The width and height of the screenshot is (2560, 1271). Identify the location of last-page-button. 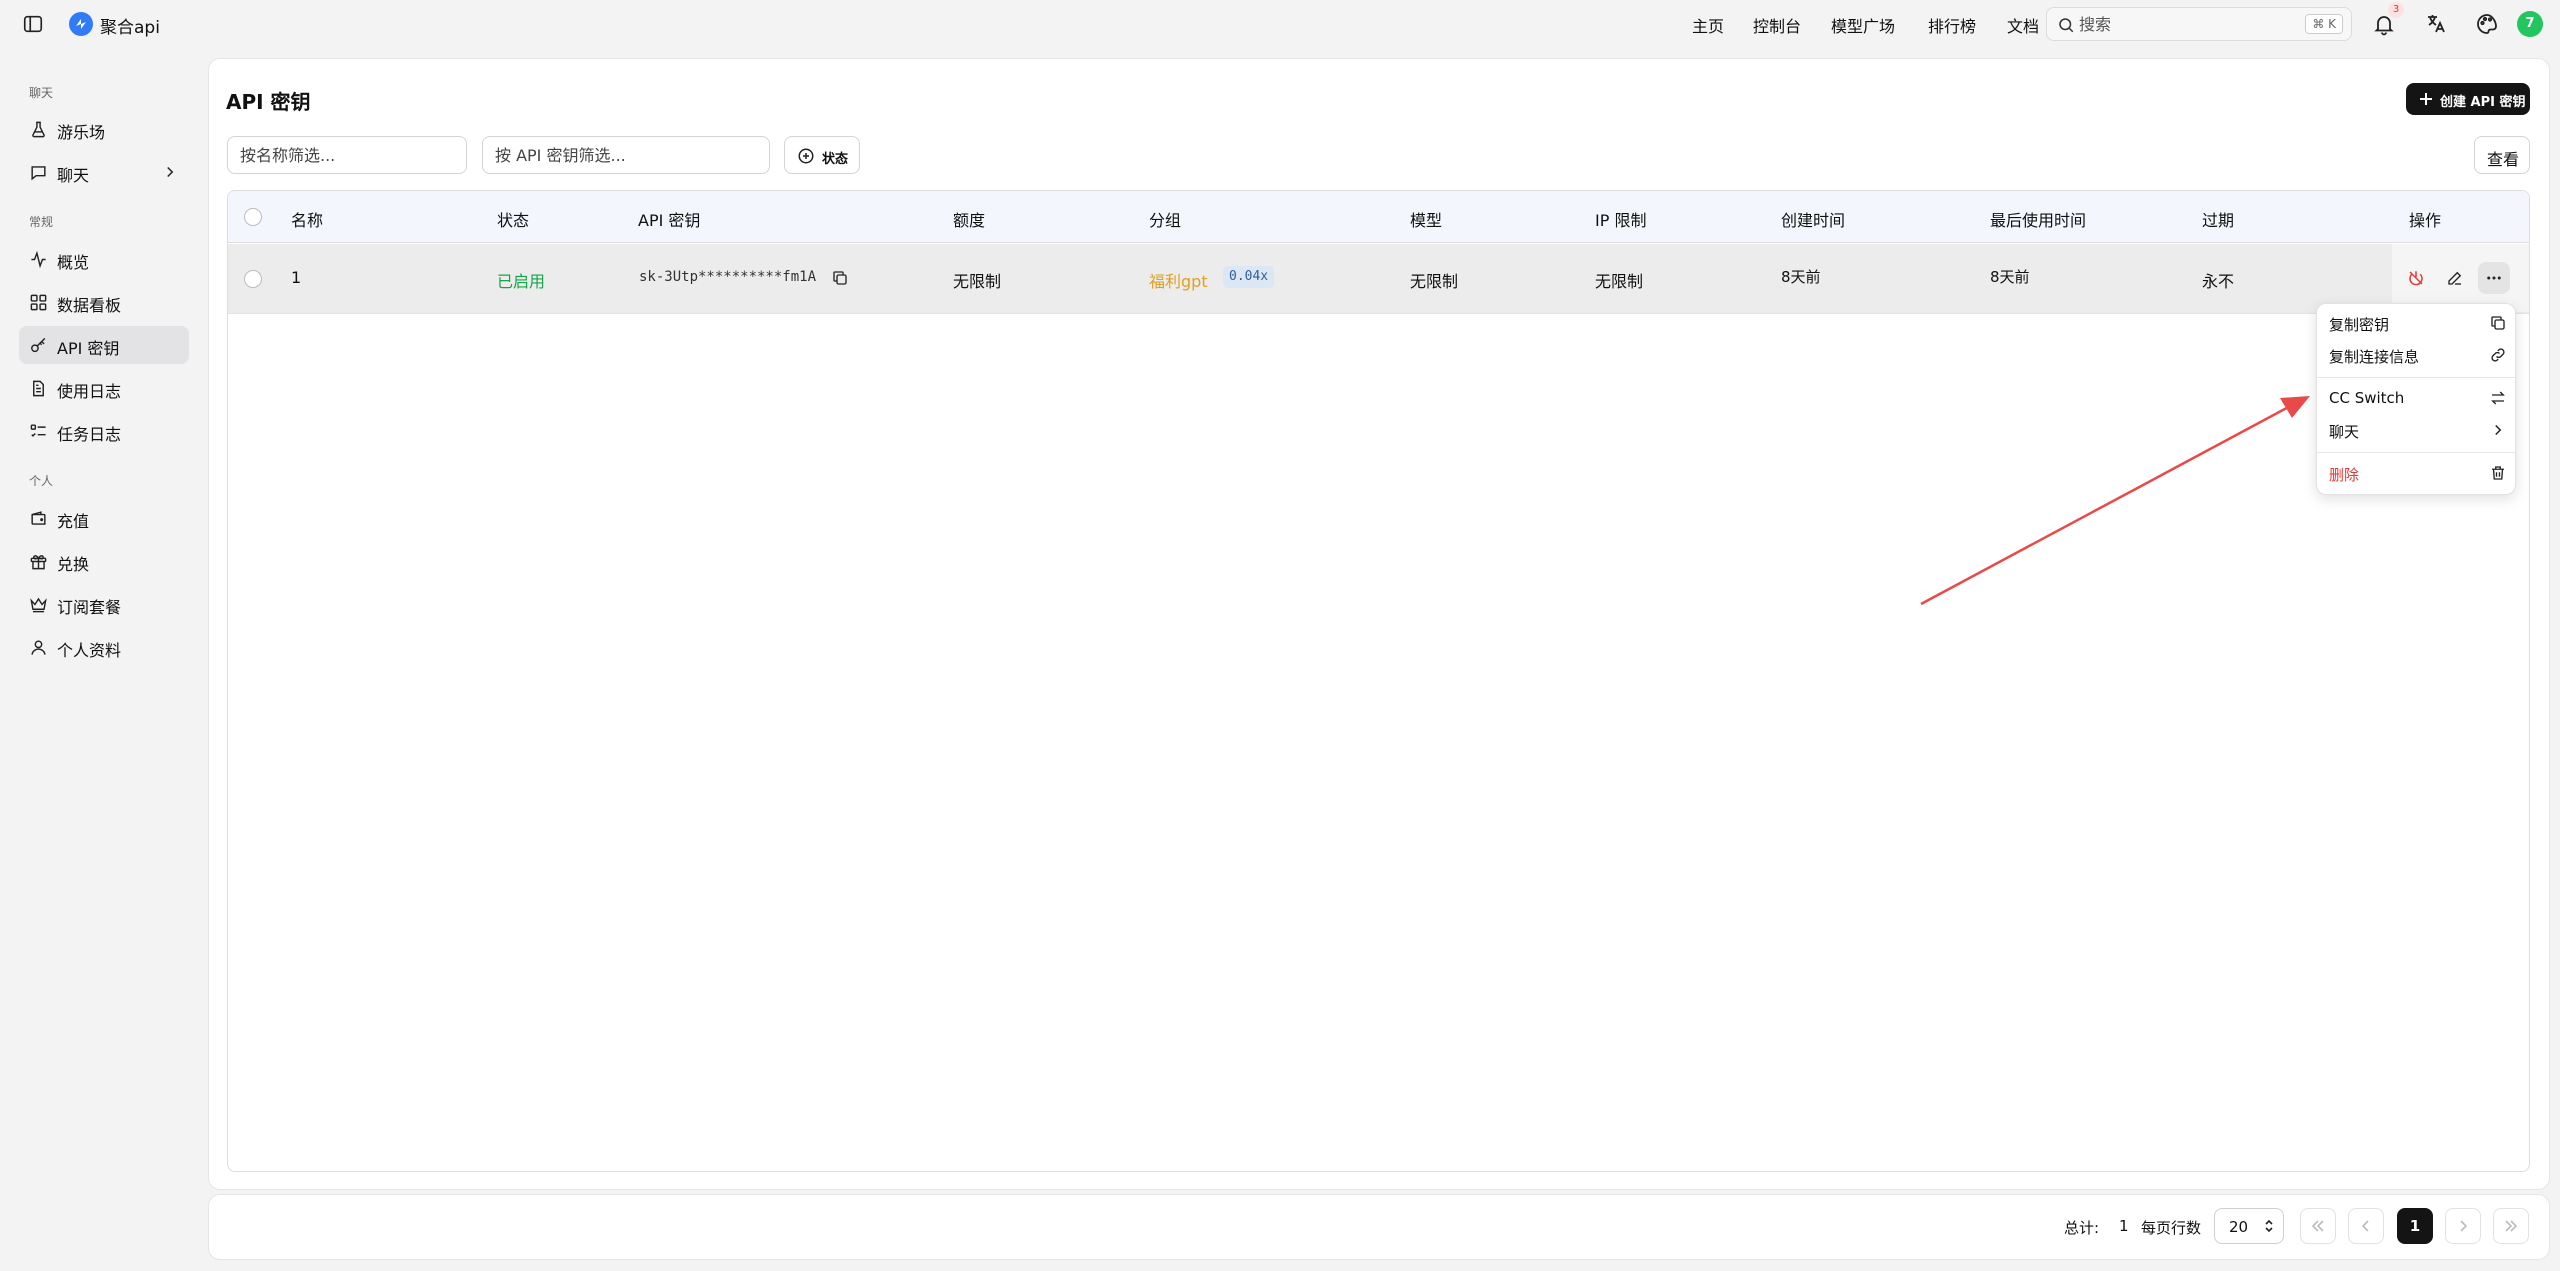
(2511, 1226).